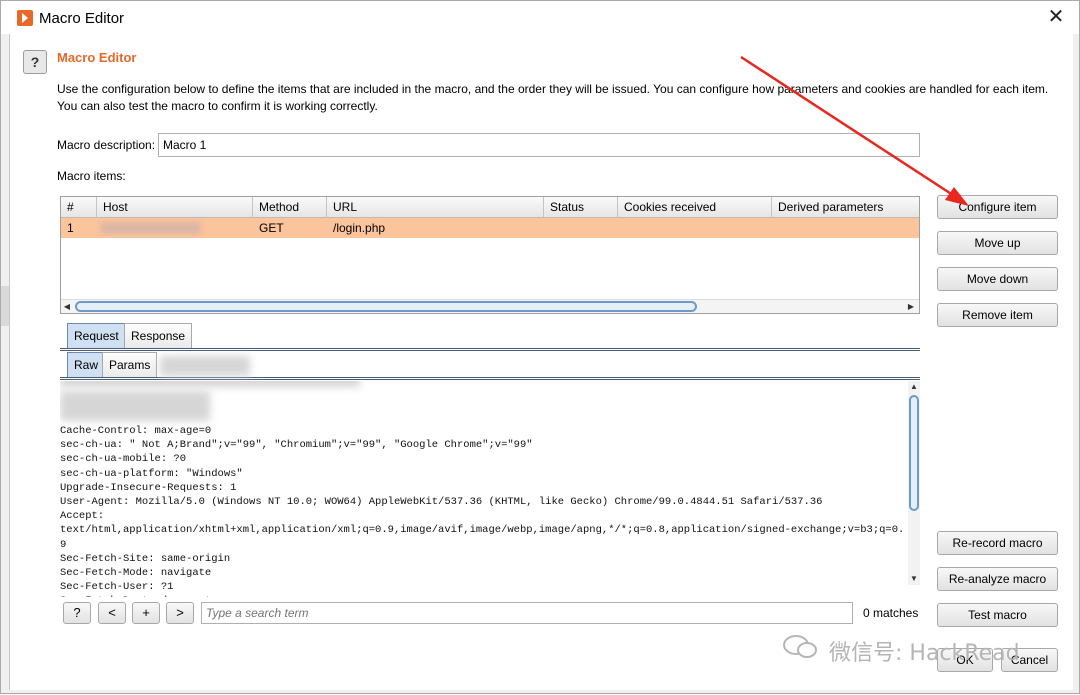  Describe the element at coordinates (130, 364) in the screenshot. I see `tab-params: Params` at that location.